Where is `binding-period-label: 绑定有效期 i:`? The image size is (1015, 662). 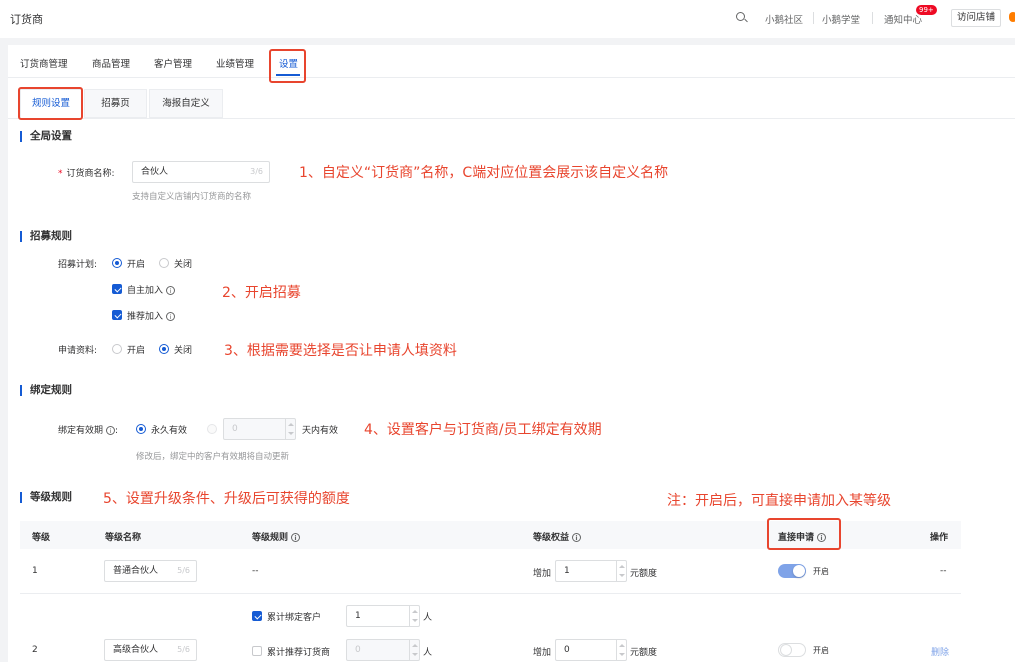
binding-period-label: 绑定有效期 i: is located at coordinates (88, 431).